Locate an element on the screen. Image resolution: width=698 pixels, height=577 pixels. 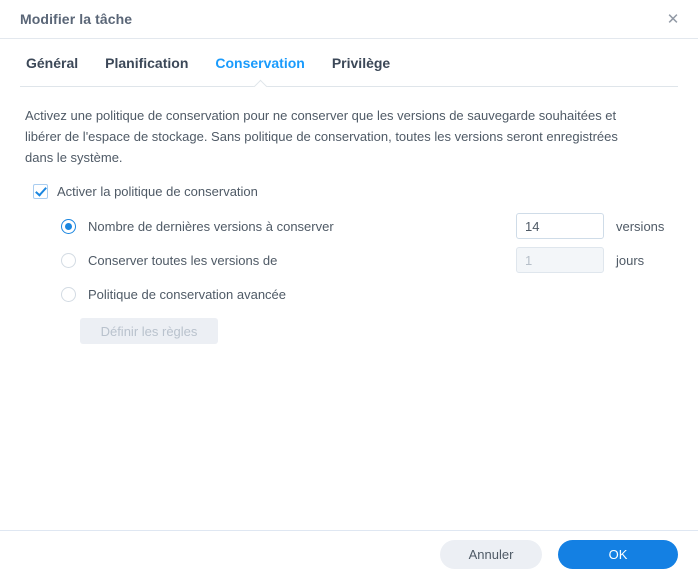
dialog-titlebar: Modifier la tâche ✕ is located at coordinates (349, 19).